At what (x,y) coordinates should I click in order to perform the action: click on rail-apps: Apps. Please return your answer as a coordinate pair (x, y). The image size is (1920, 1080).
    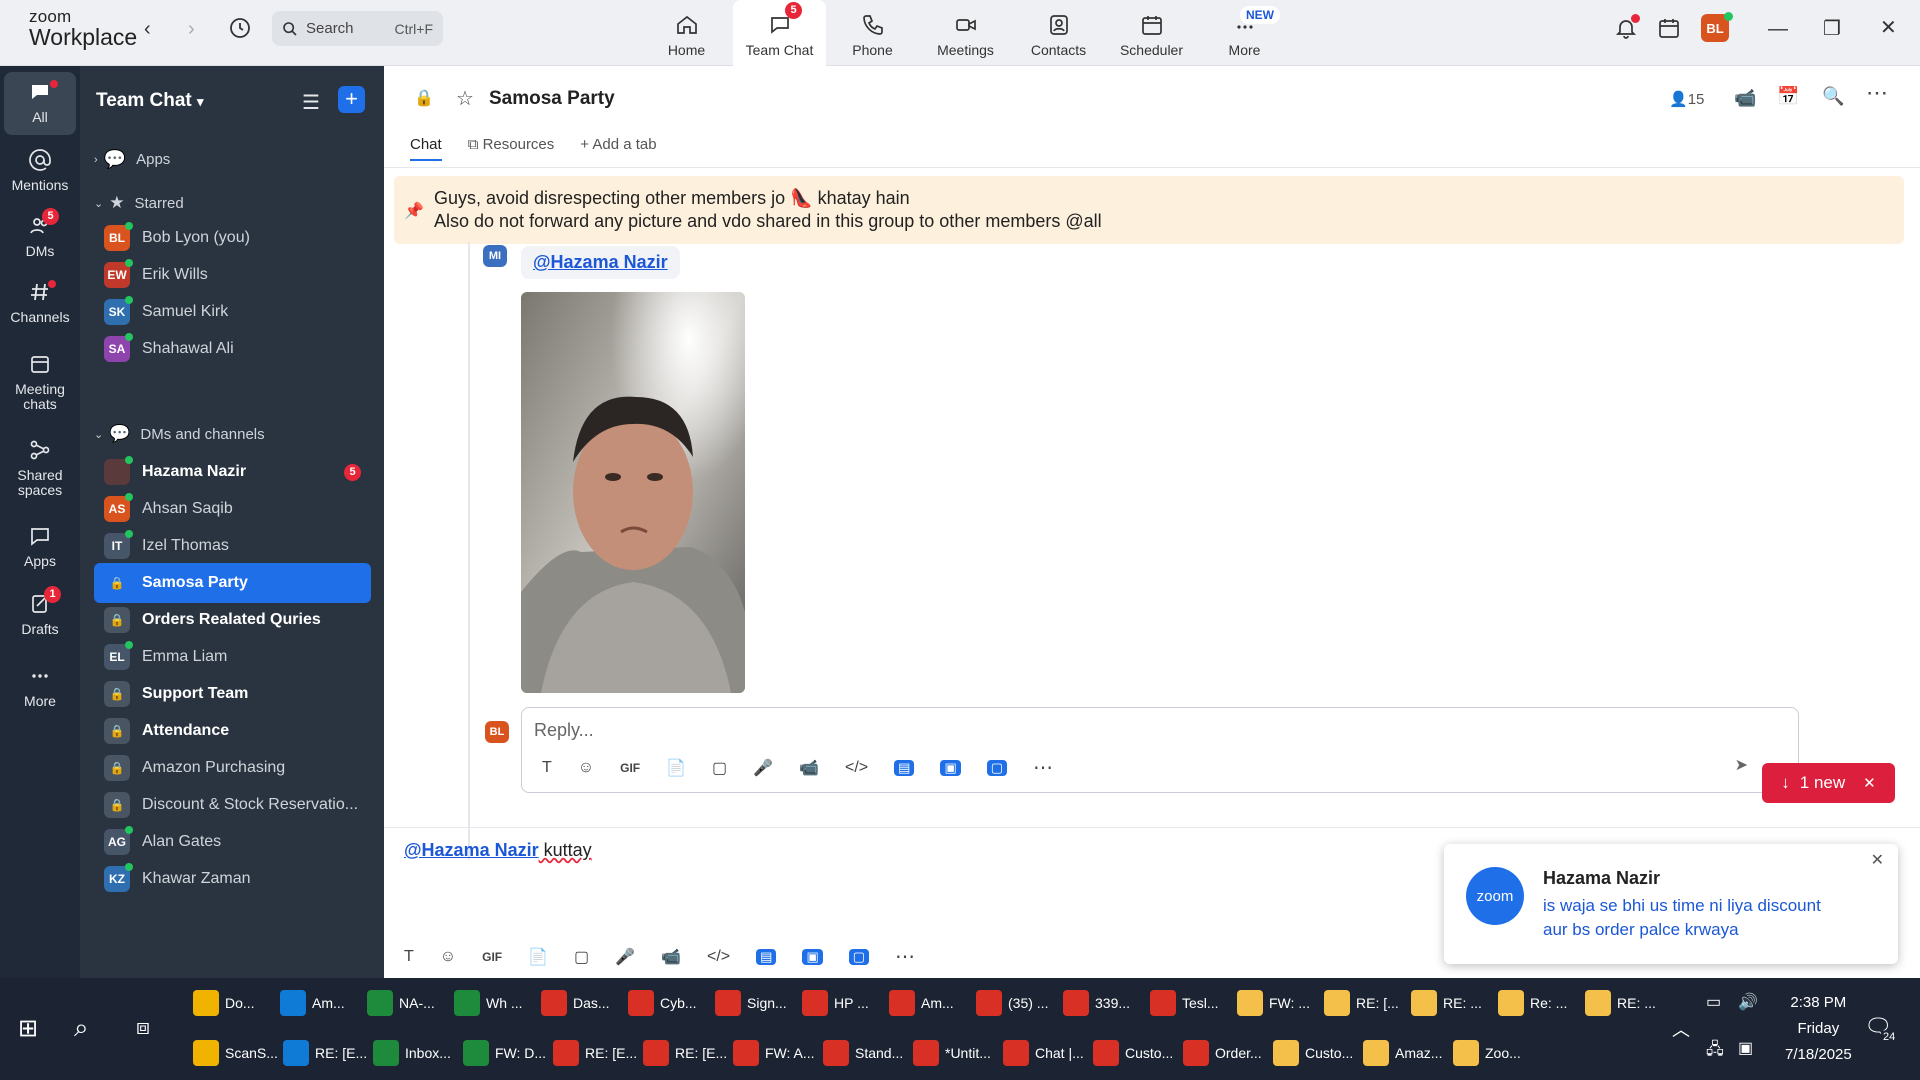
    Looking at the image, I should click on (40, 546).